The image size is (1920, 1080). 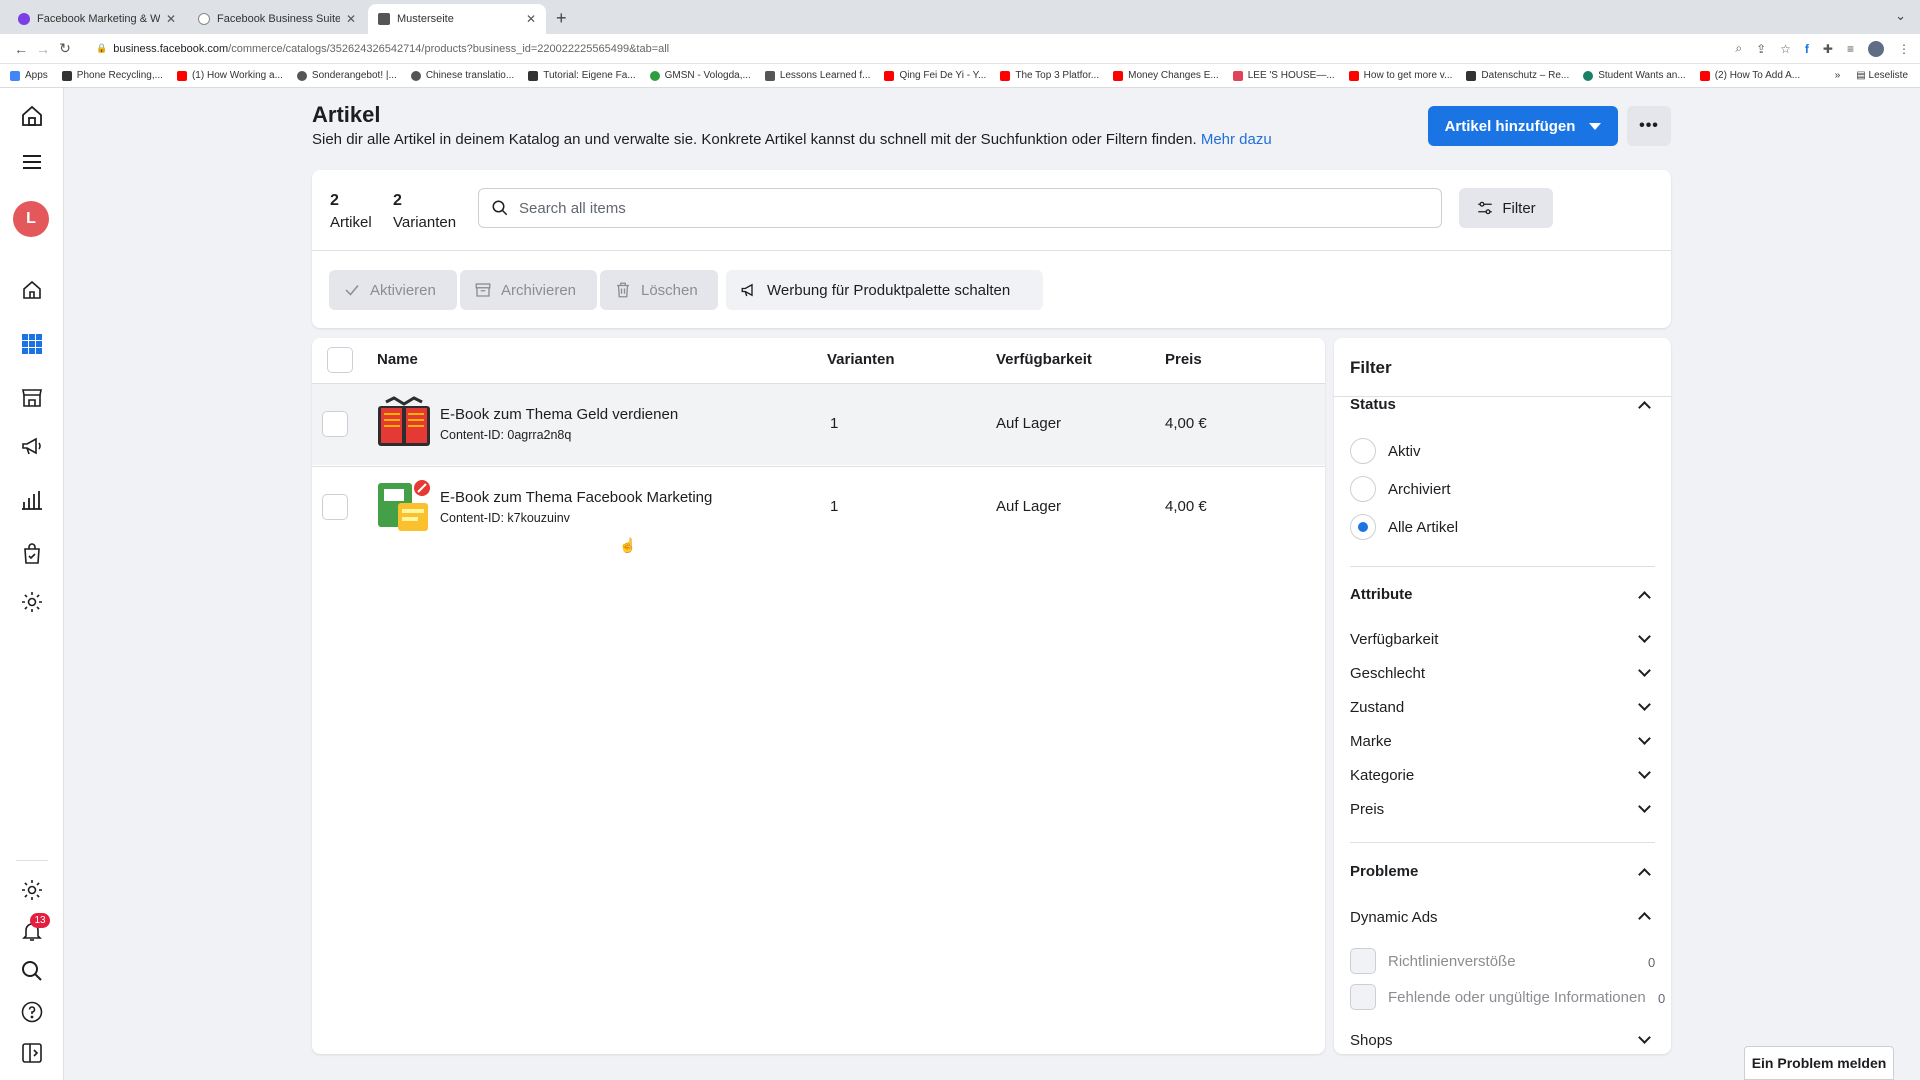 I want to click on column-availability: Verfügbarkeit, so click(x=1044, y=359).